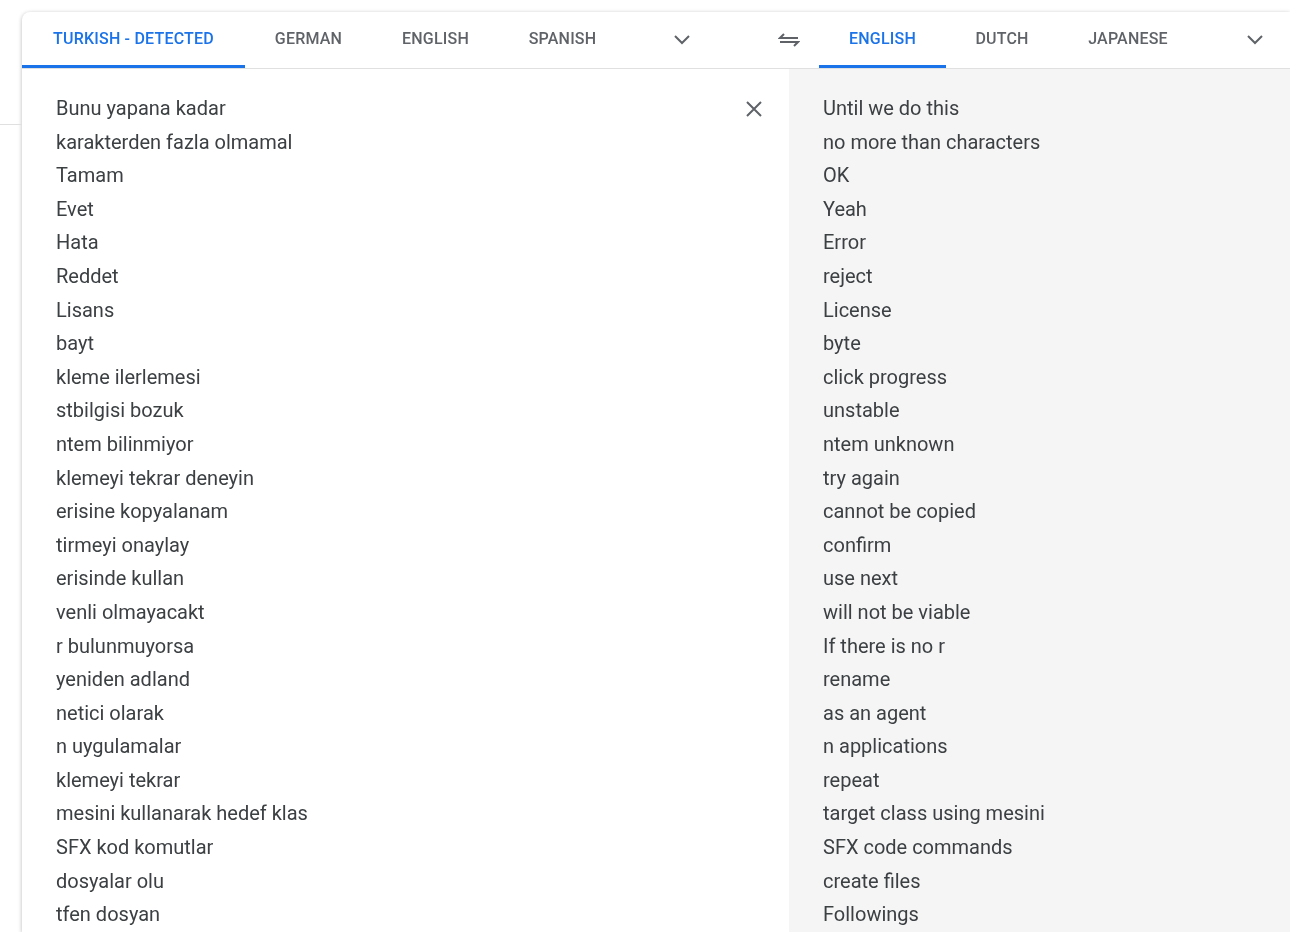 This screenshot has width=1290, height=932. I want to click on language-tab: JAPANESE, so click(1128, 40).